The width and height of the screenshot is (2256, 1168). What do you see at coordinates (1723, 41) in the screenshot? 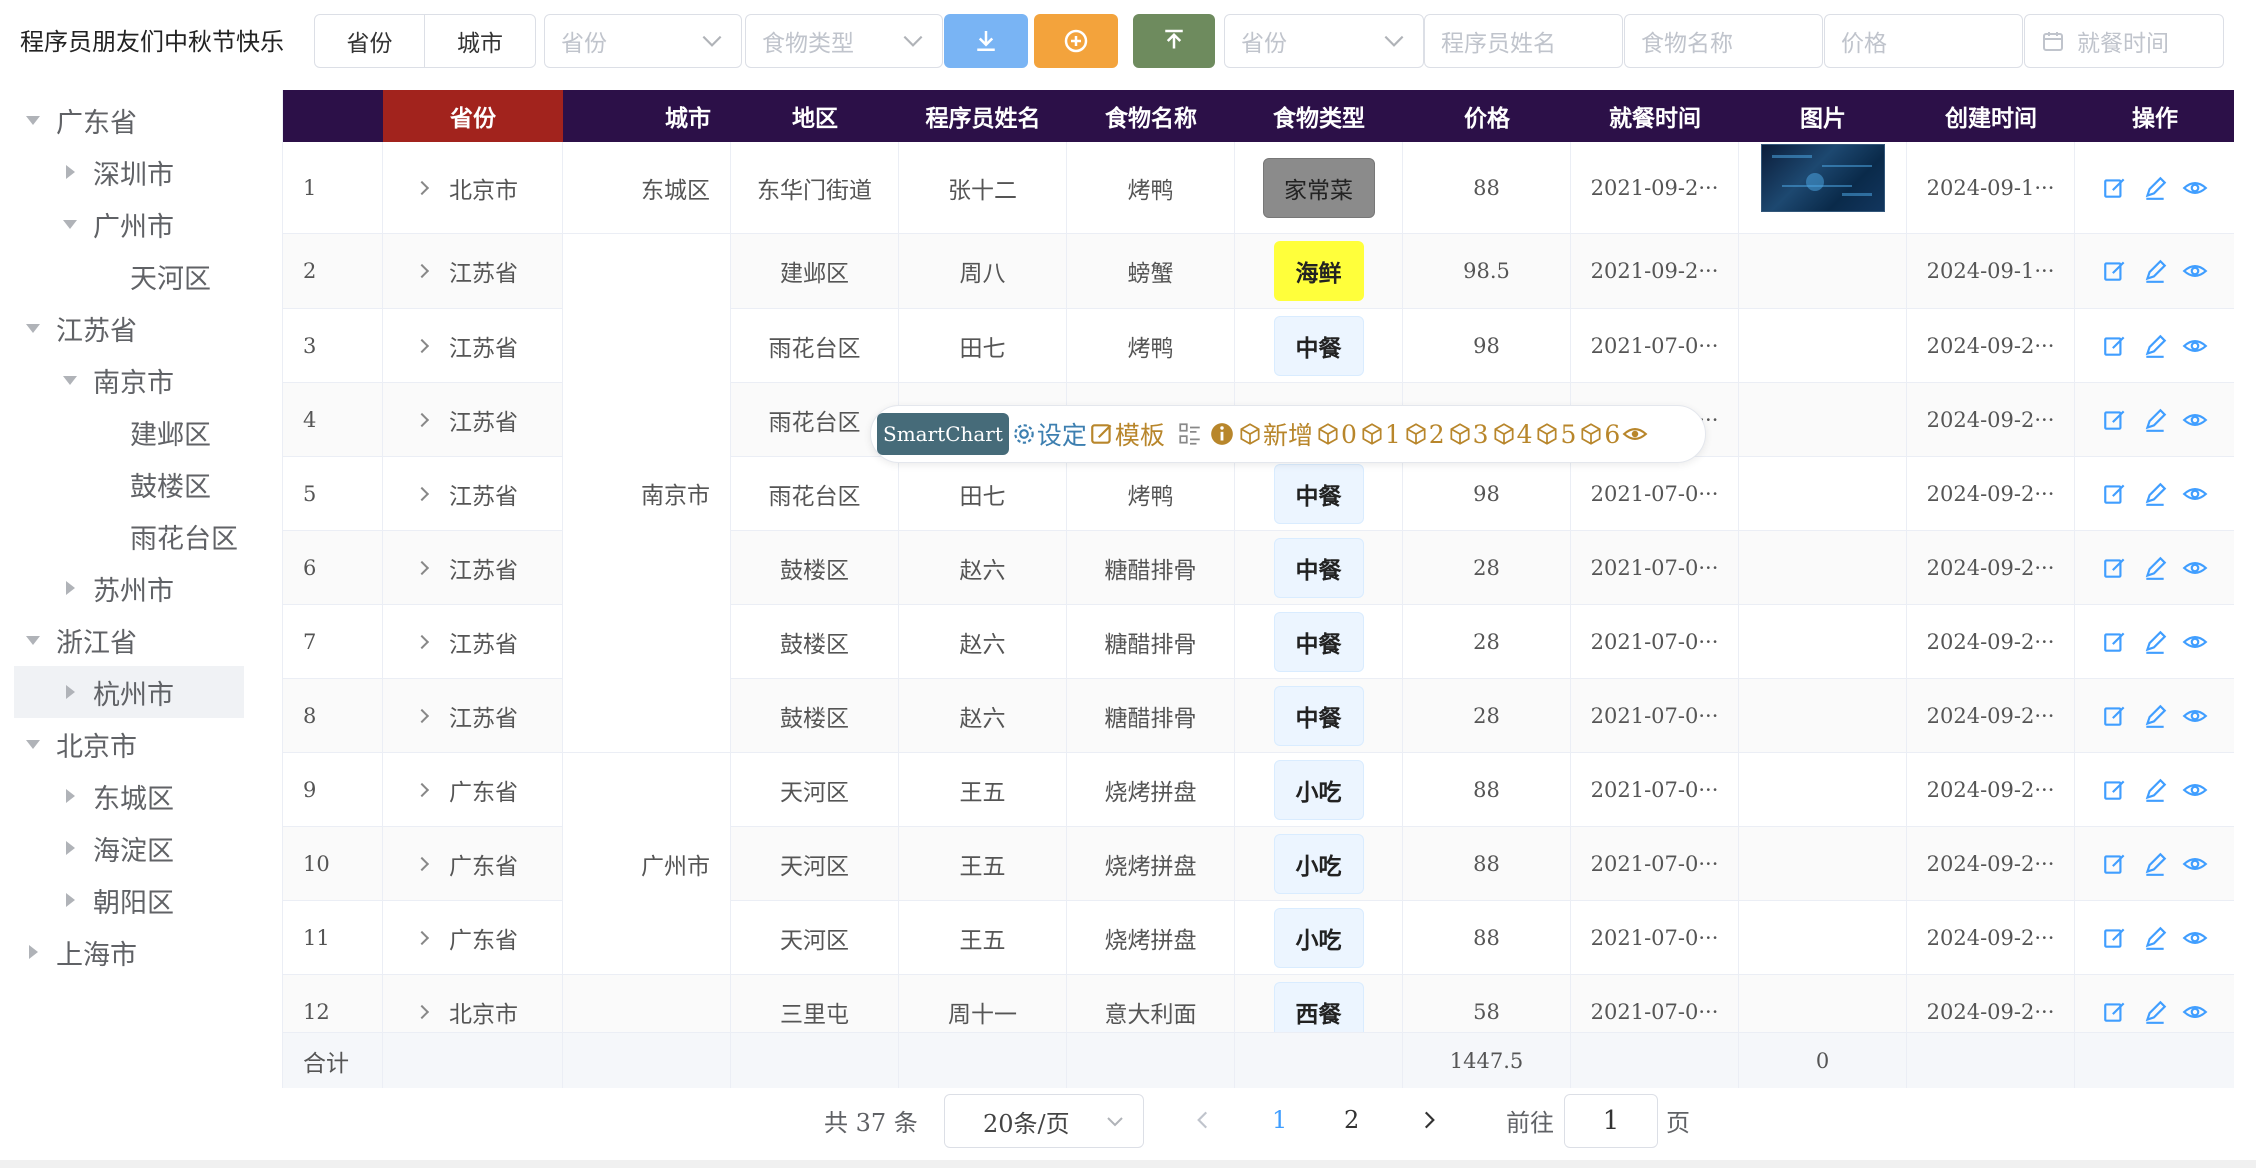
I see `food-name-input: 食物名称` at bounding box center [1723, 41].